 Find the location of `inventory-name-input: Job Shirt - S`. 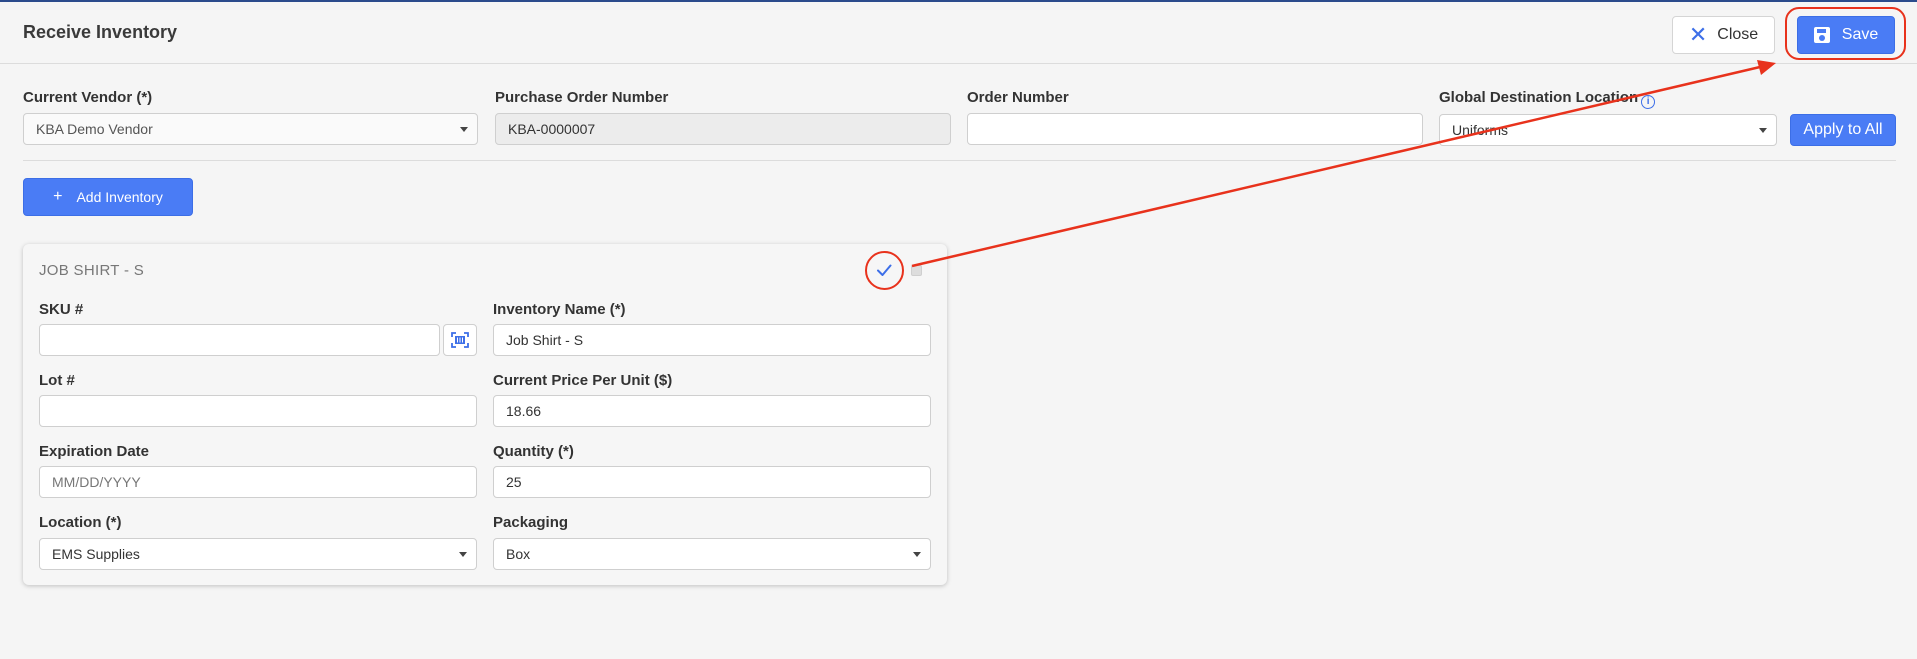

inventory-name-input: Job Shirt - S is located at coordinates (712, 340).